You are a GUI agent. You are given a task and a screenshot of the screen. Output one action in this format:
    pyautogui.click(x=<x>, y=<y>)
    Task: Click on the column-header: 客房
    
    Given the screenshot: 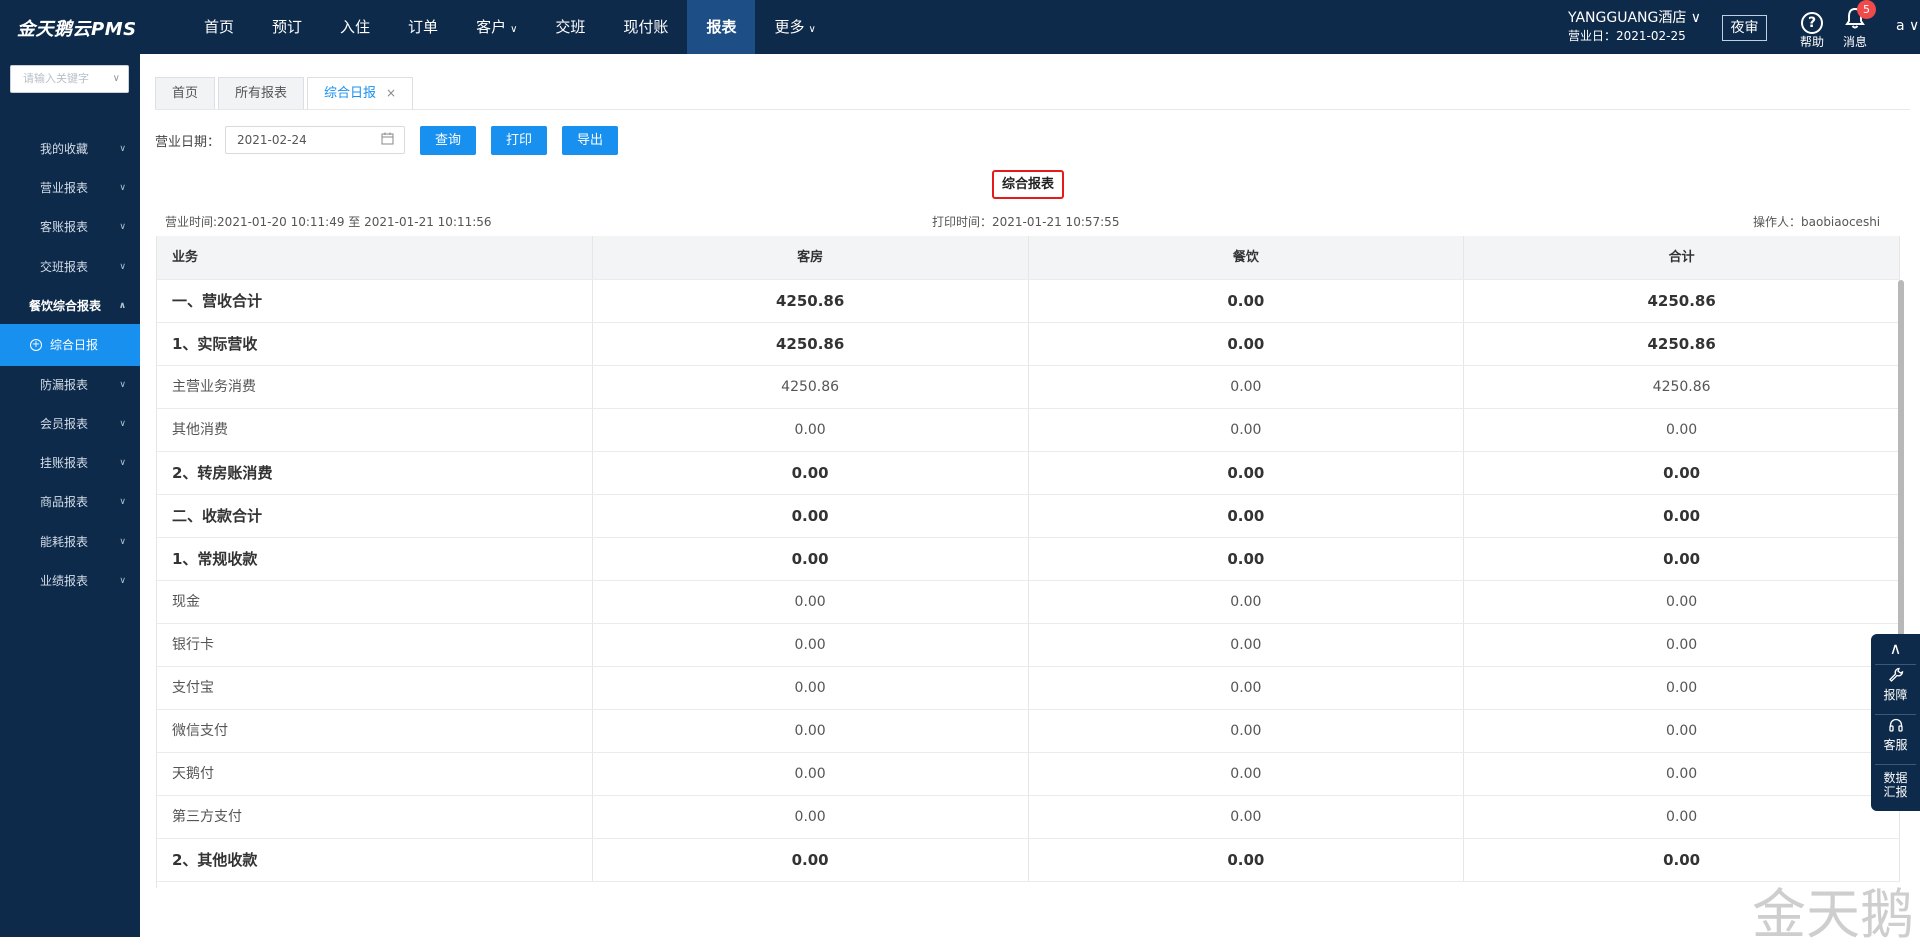 What is the action you would take?
    pyautogui.click(x=811, y=257)
    